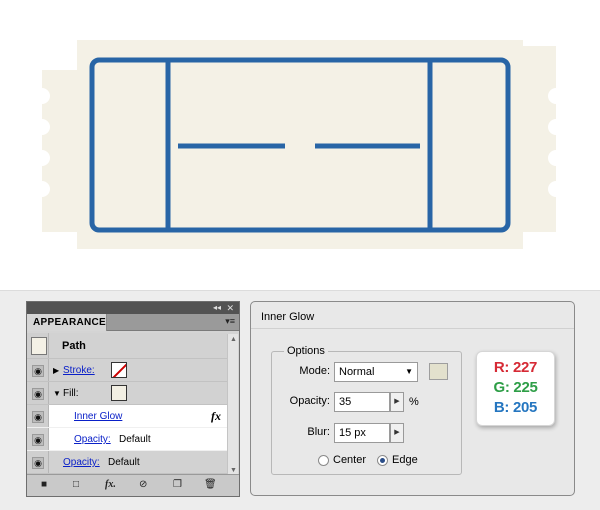  Describe the element at coordinates (127, 416) in the screenshot. I see `inner-glow-row: ◉ Inner Glow fx` at that location.